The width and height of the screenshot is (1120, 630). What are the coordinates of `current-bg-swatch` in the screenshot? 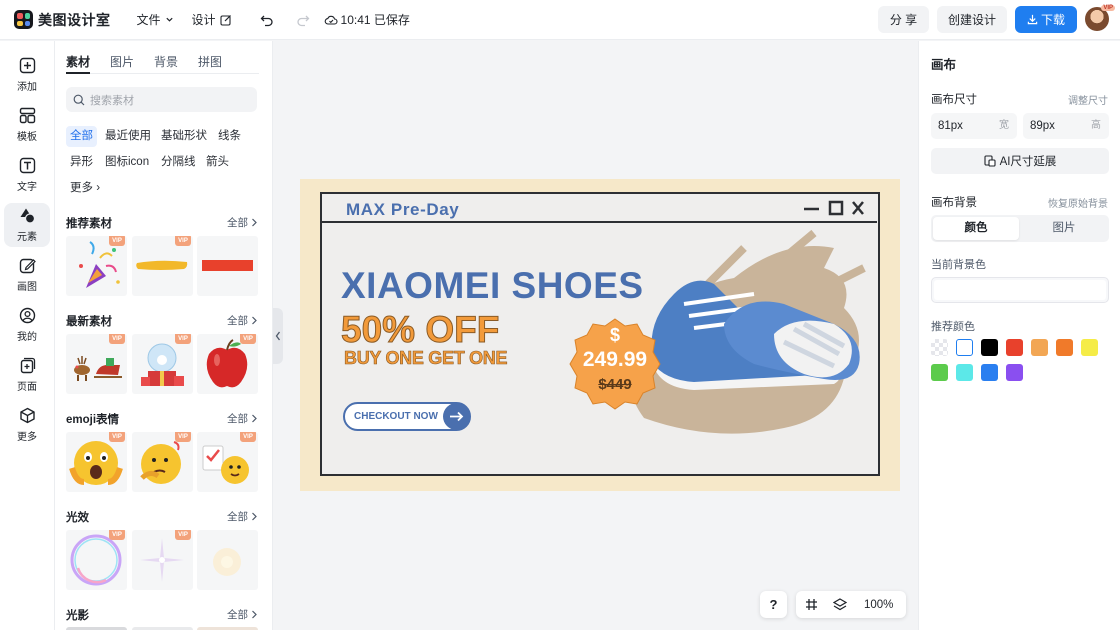 It's located at (1020, 290).